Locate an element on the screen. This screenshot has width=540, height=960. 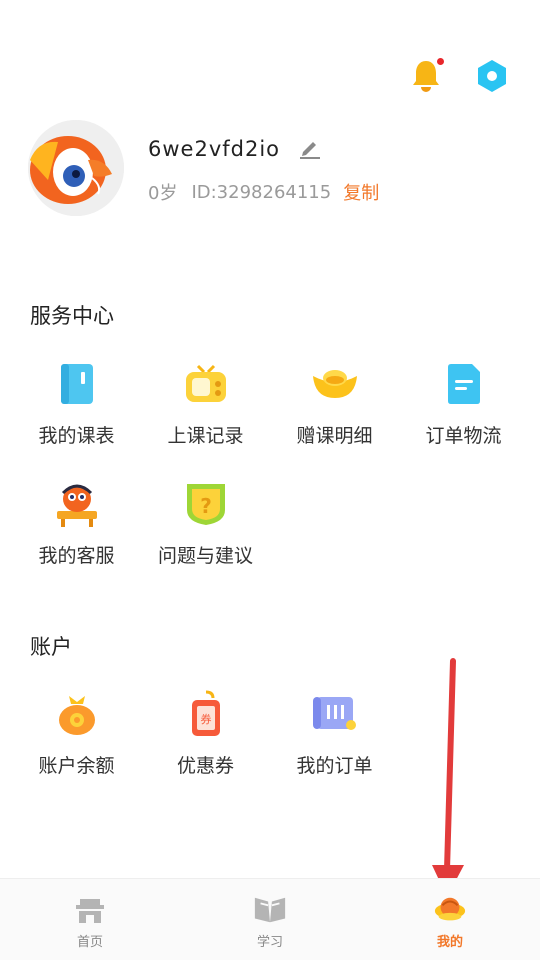
tab-label: 首页 is located at coordinates (89, 942).